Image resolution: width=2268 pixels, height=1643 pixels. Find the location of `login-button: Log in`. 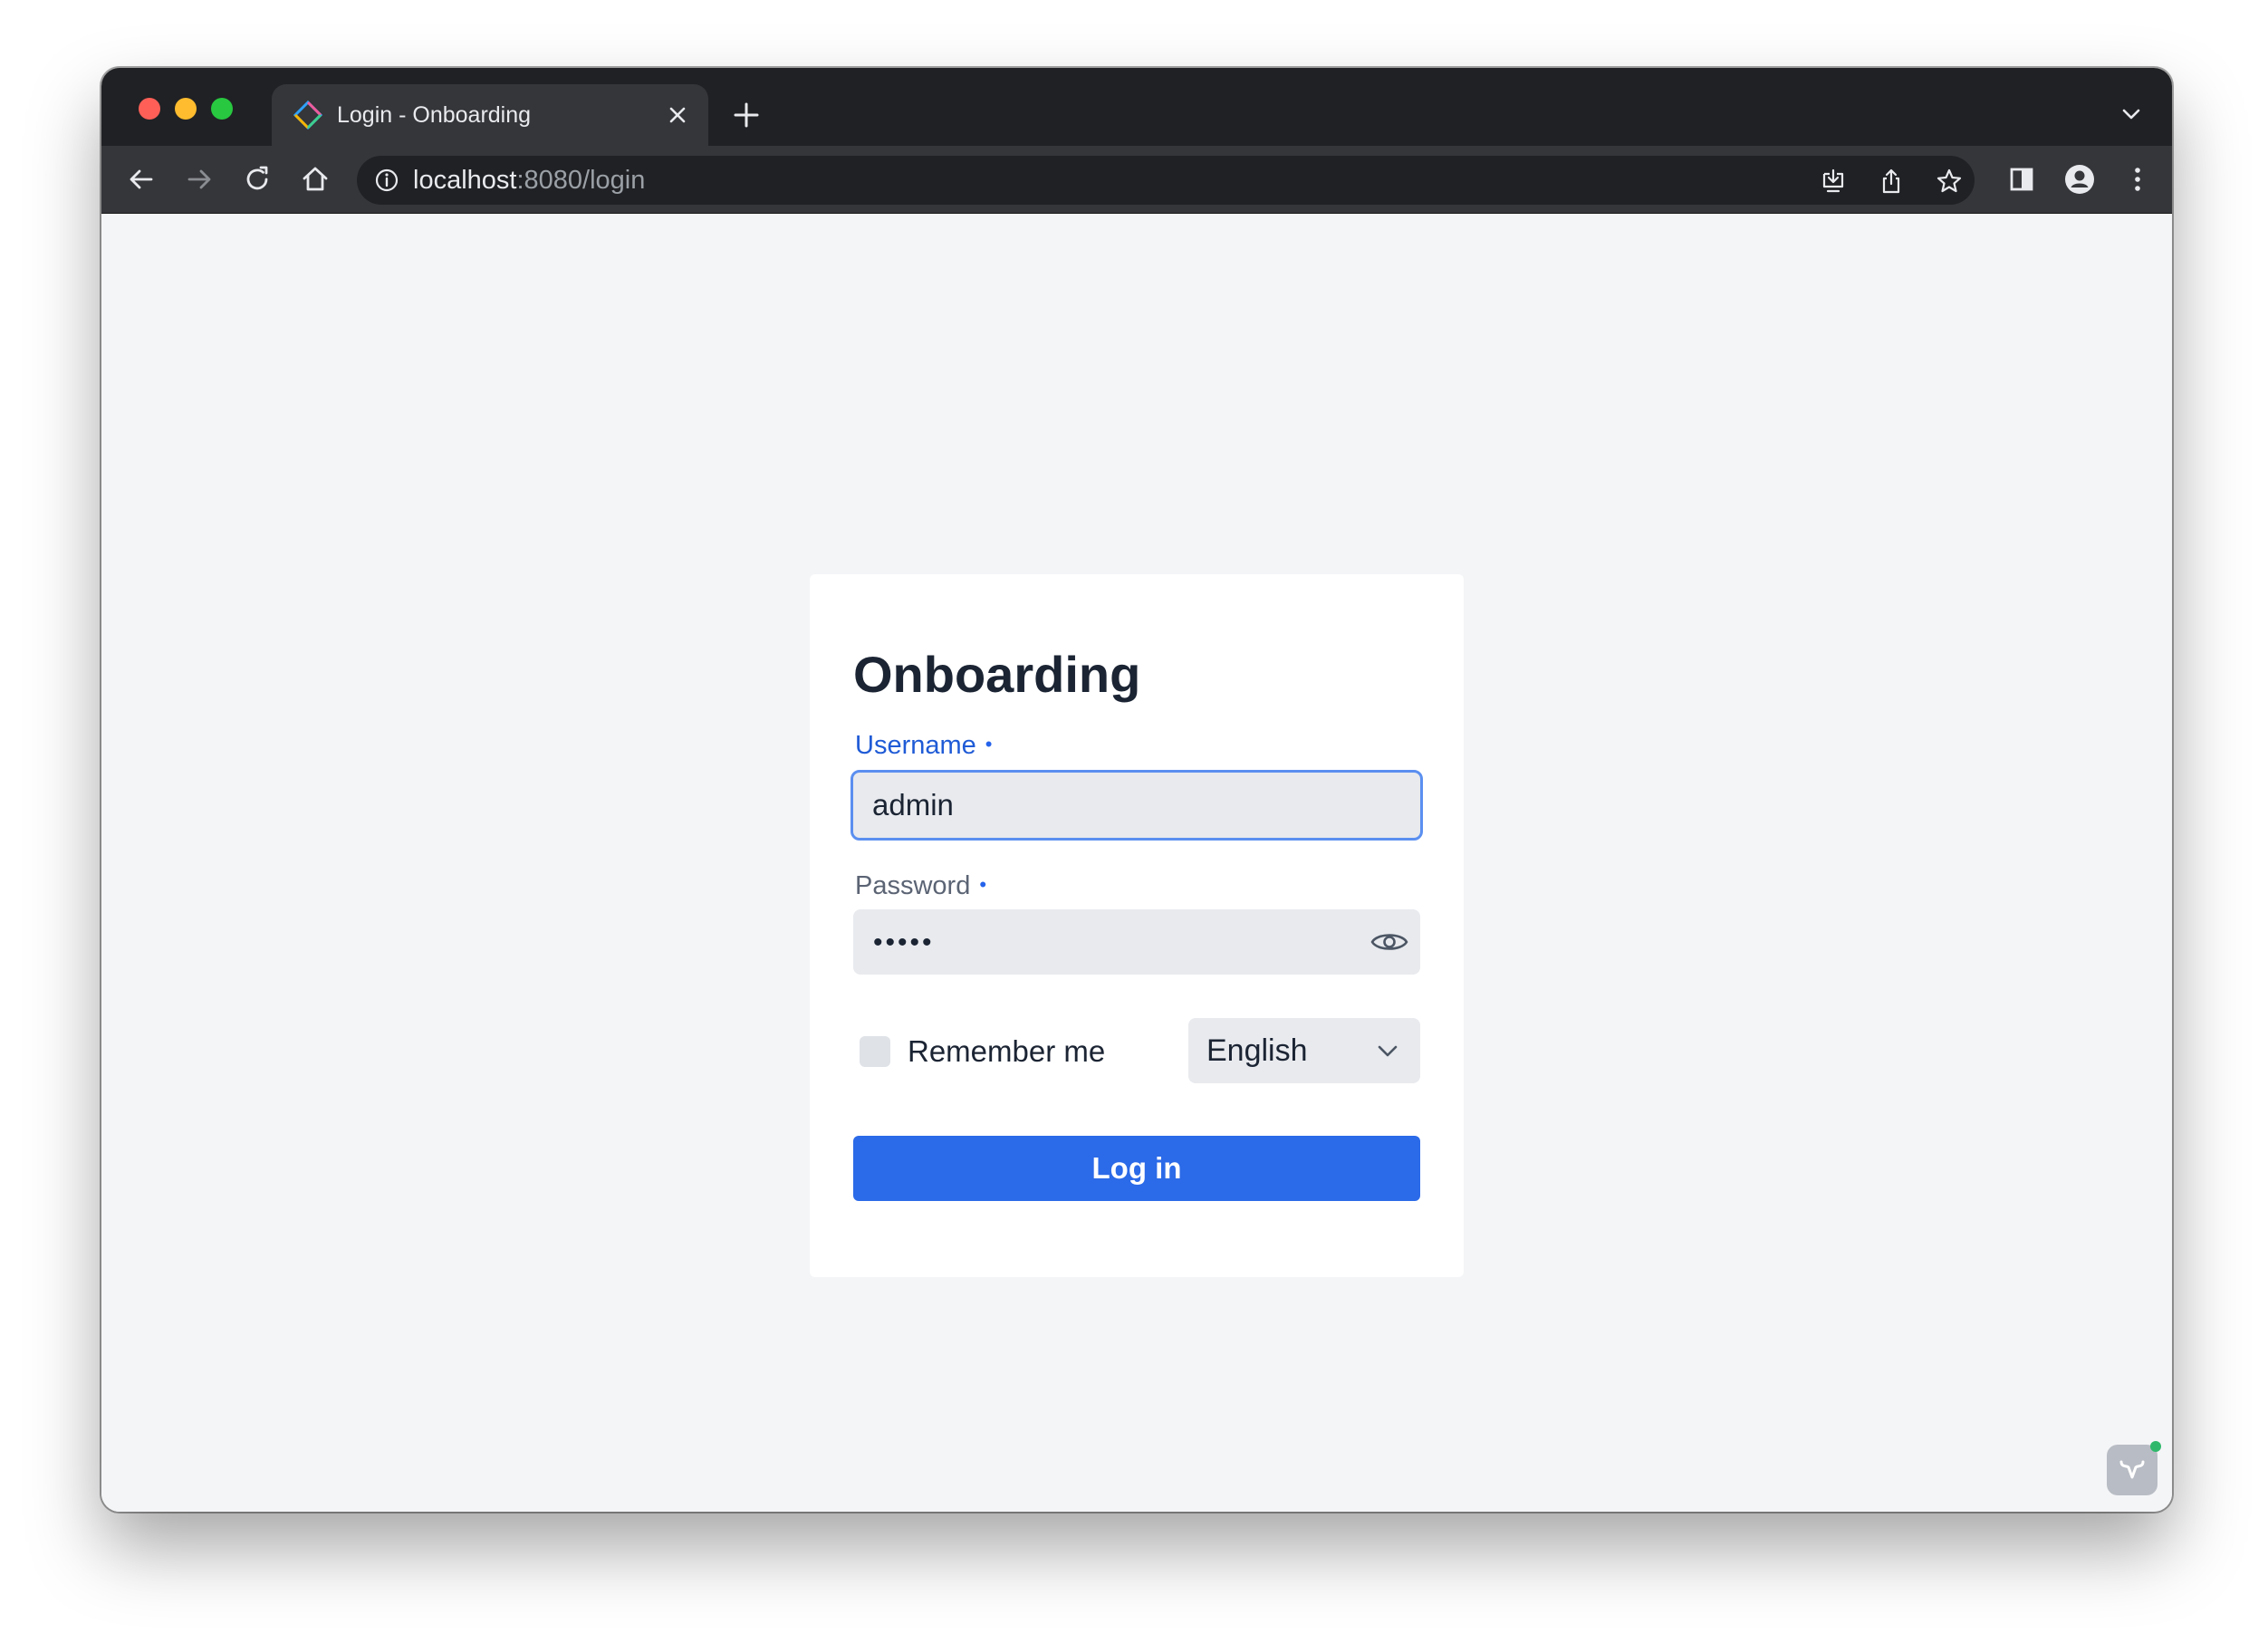

login-button: Log in is located at coordinates (1136, 1168).